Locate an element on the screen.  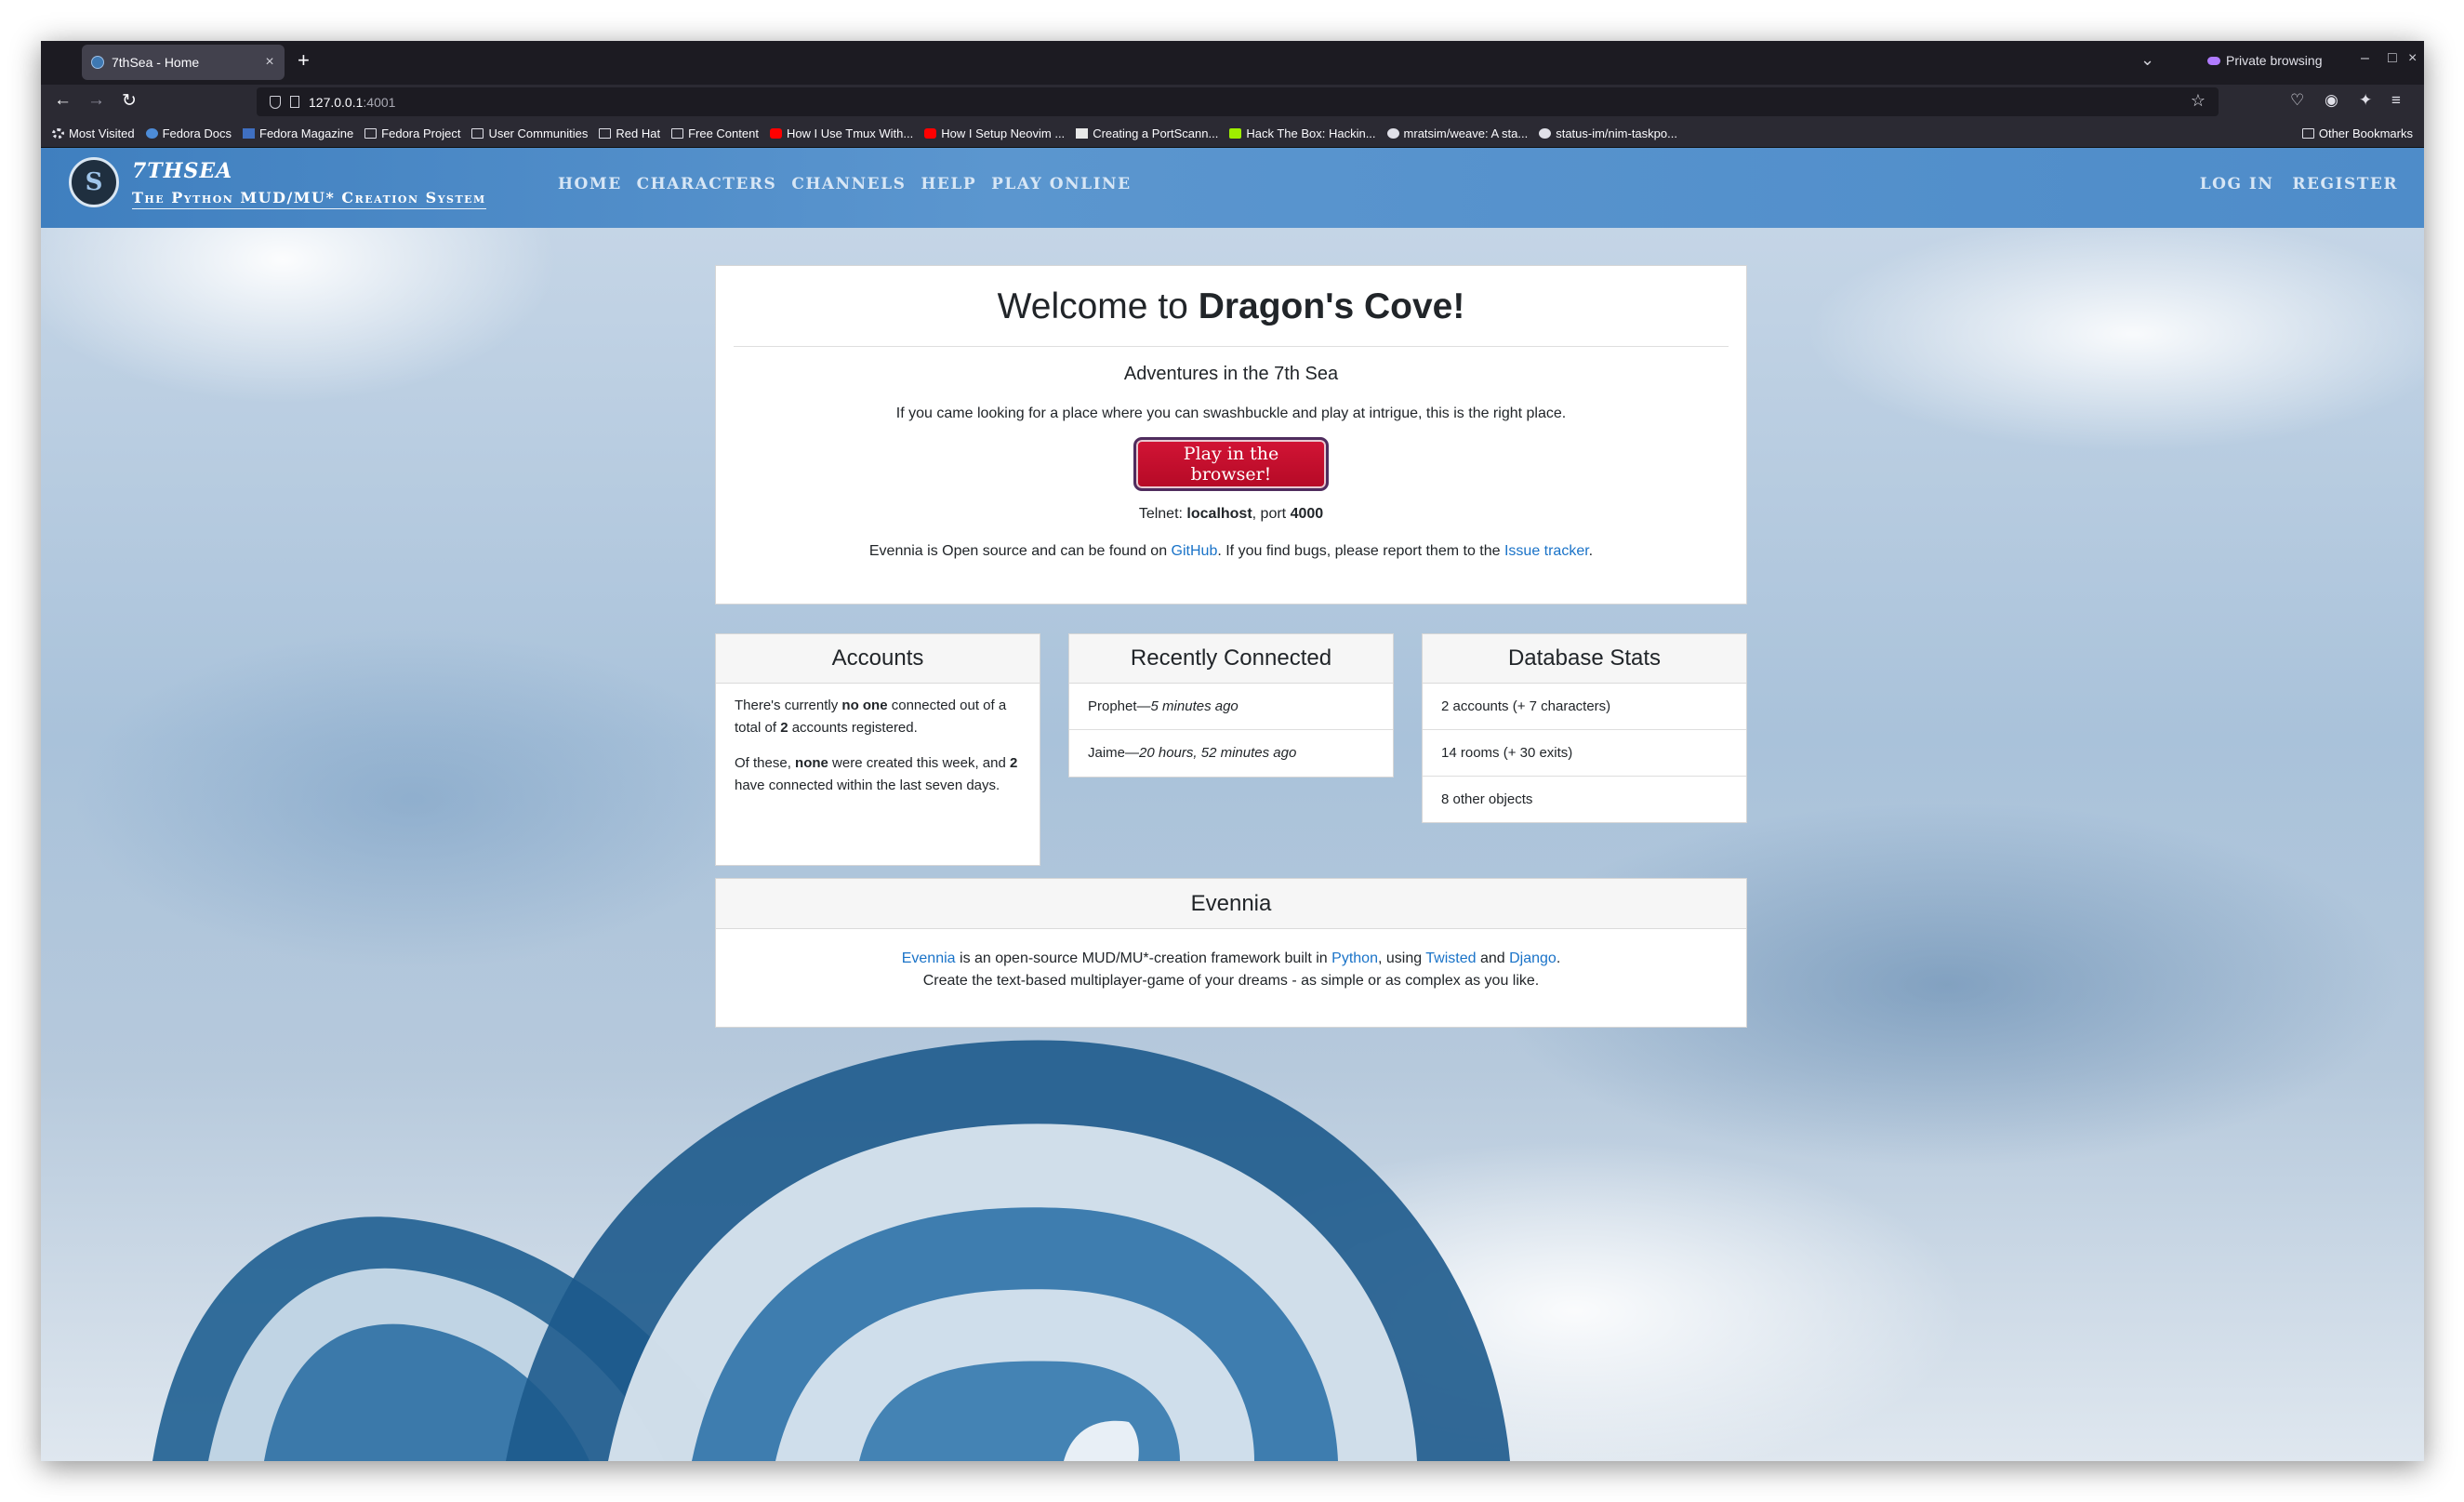
nav-help: Help is located at coordinates (948, 184).